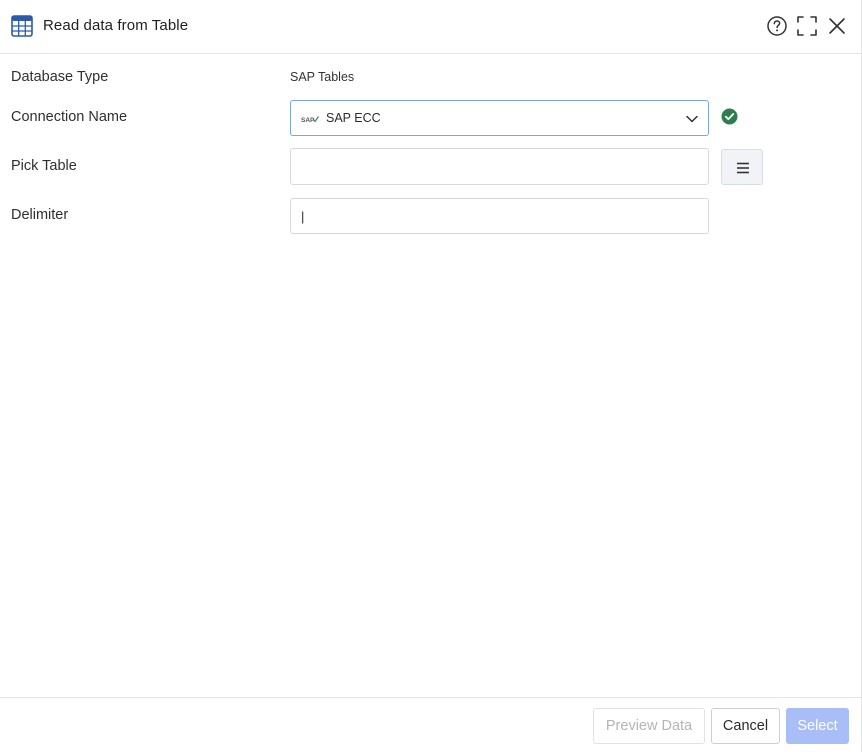 This screenshot has width=862, height=752. Describe the element at coordinates (777, 26) in the screenshot. I see `help-circle-icon` at that location.